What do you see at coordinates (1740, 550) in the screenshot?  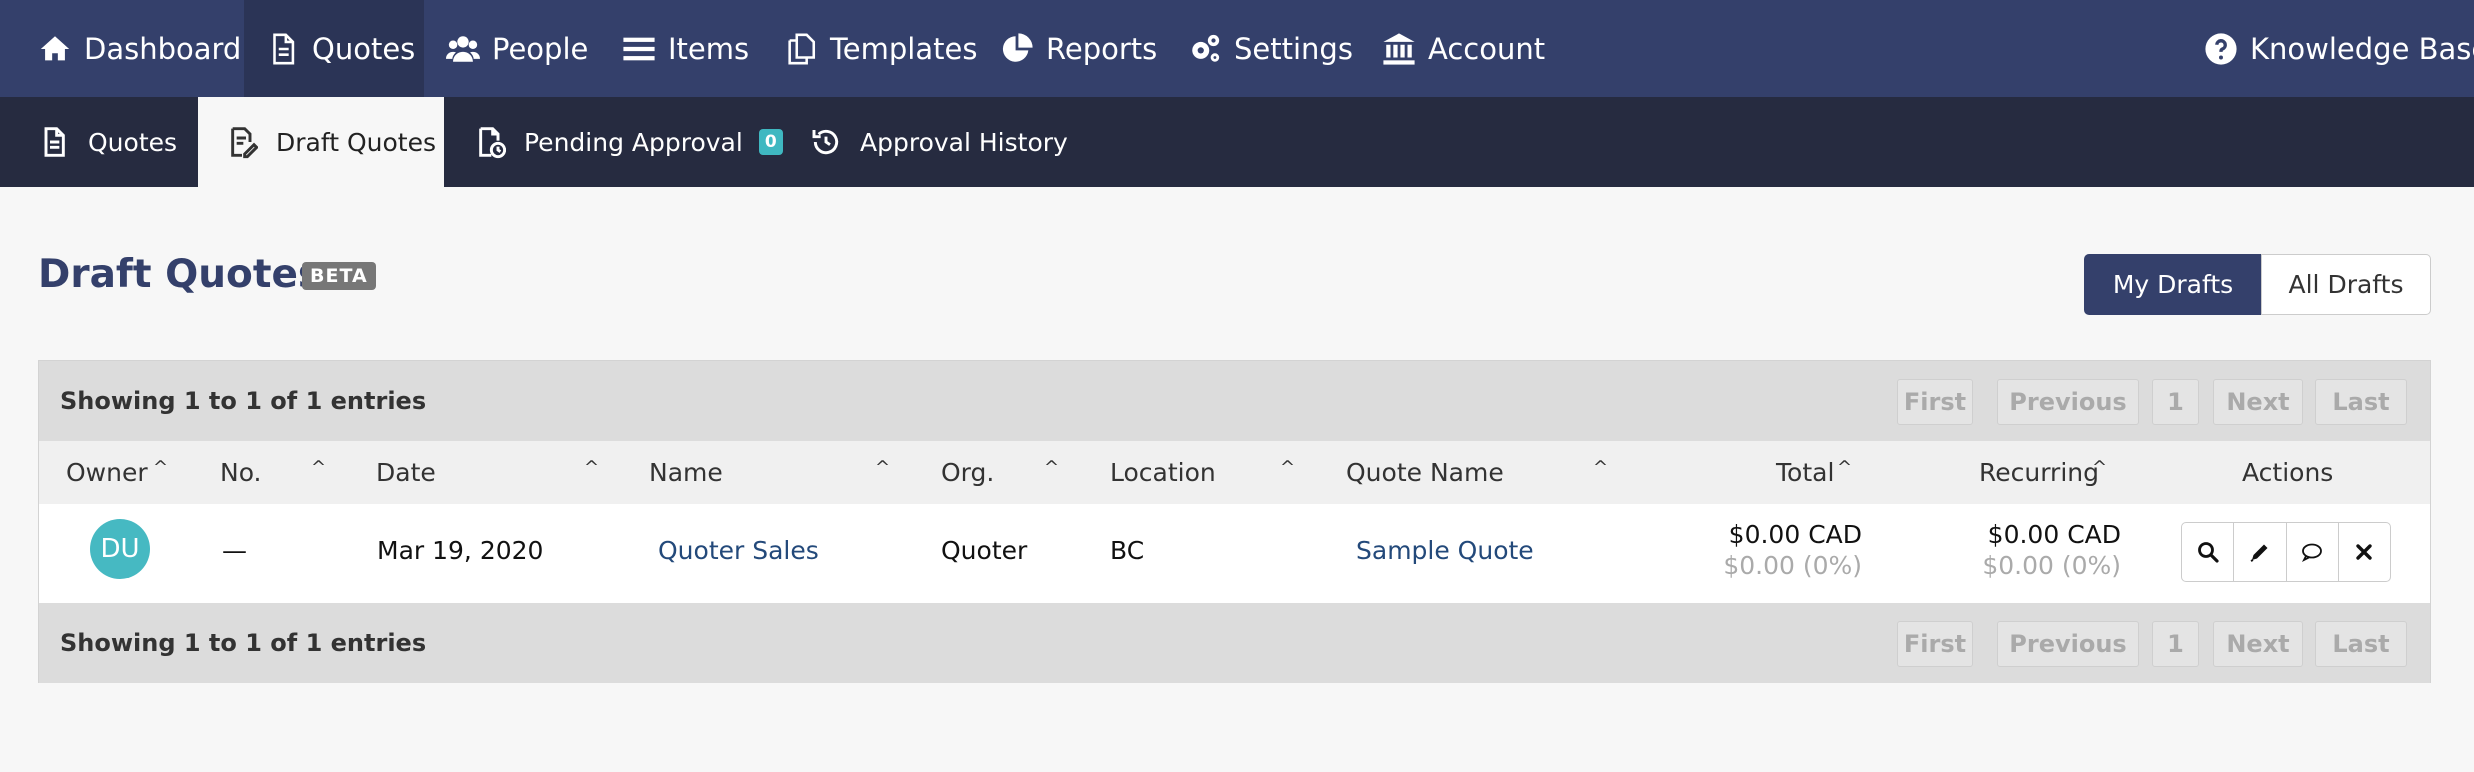 I see `row-total: $0.00 CAD $0.00 (0%)` at bounding box center [1740, 550].